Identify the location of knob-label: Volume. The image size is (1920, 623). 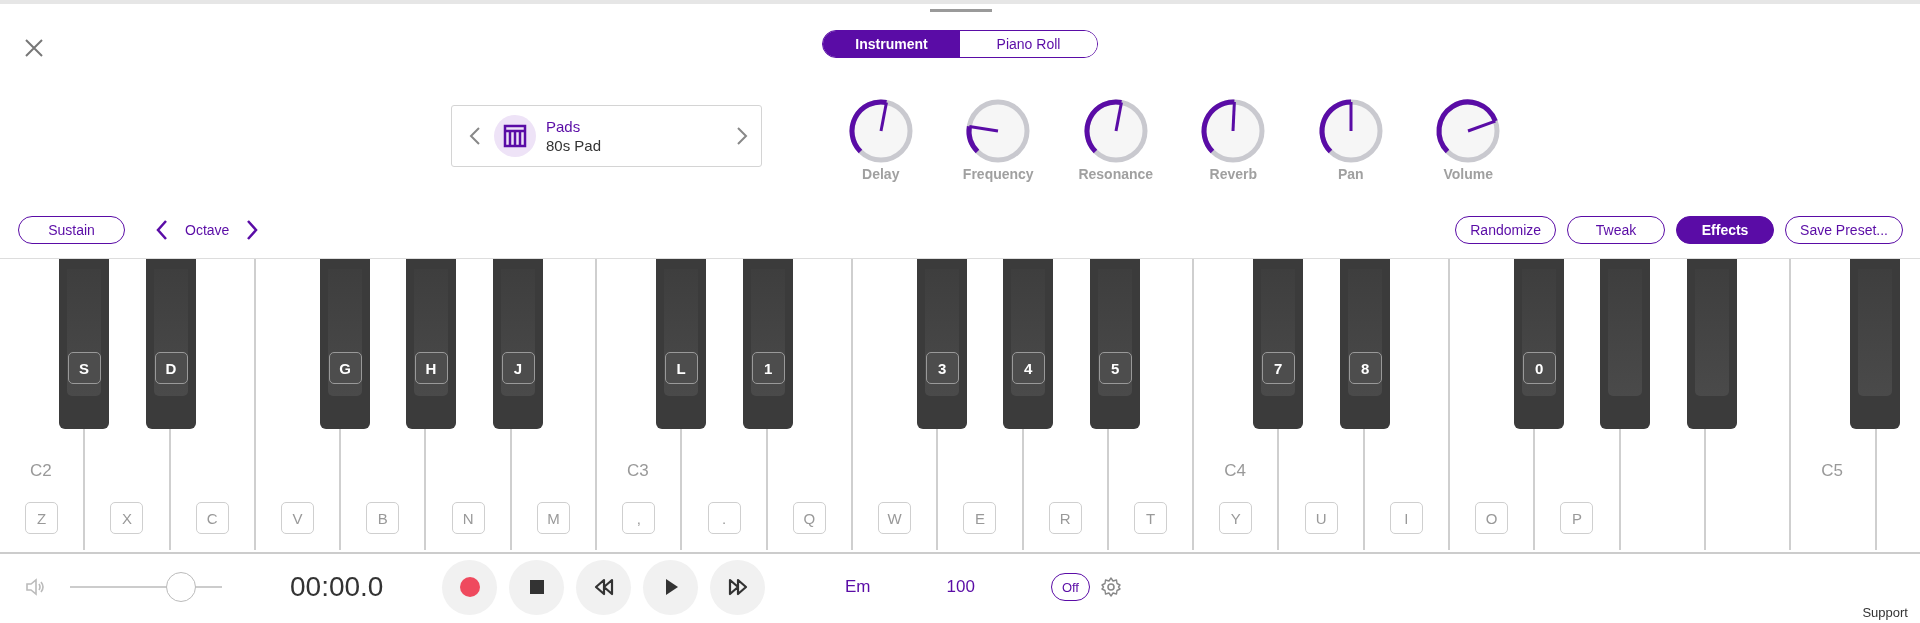
(1468, 174).